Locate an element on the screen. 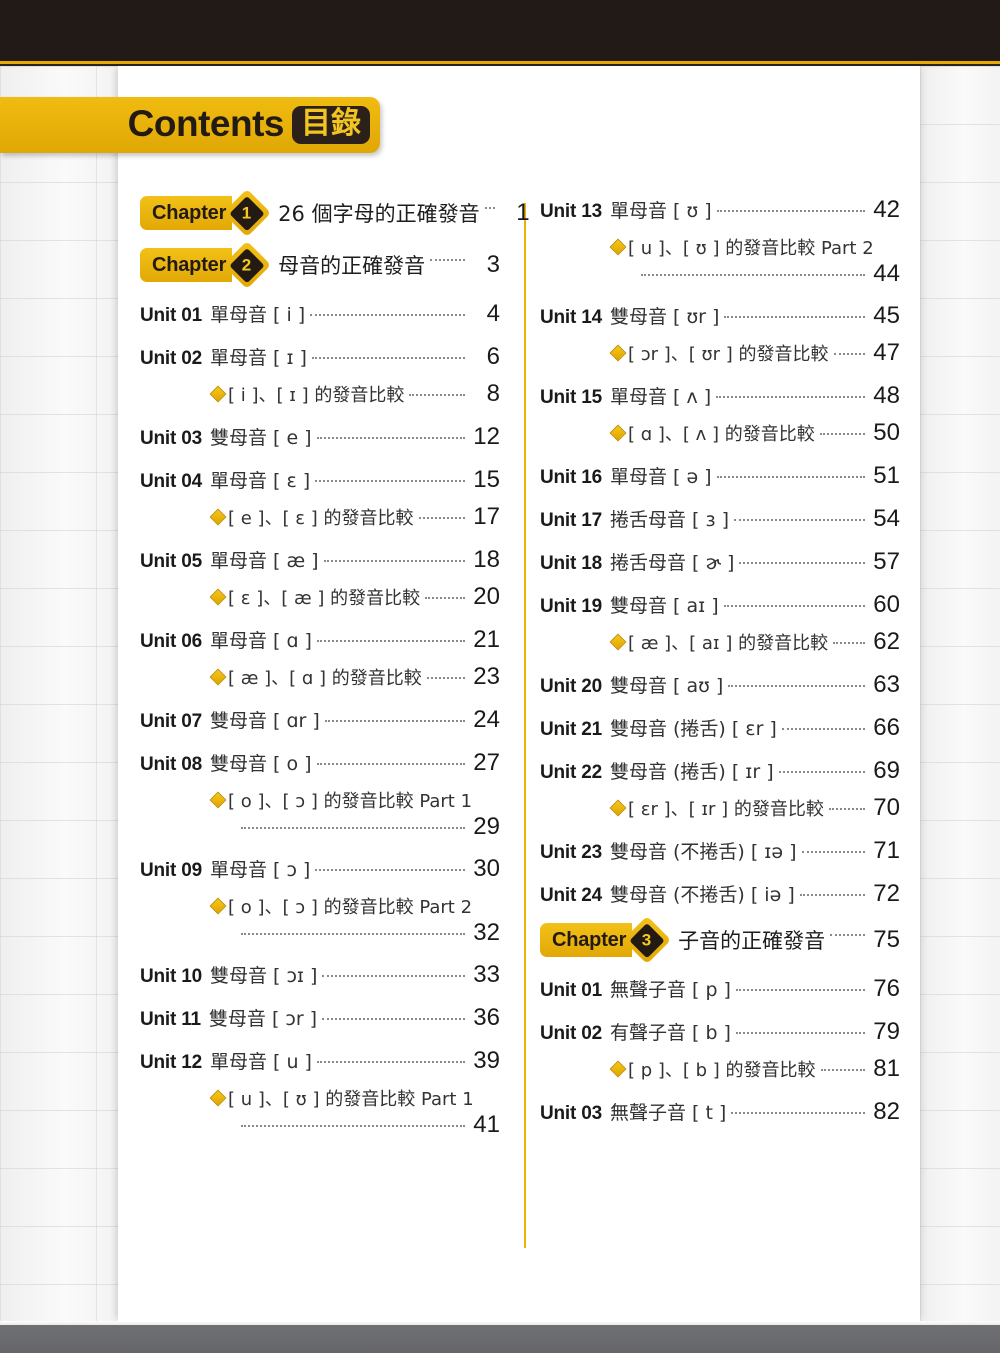  unit-row: Unit 04 單母音 [ ɛ ] 15 is located at coordinates (320, 479).